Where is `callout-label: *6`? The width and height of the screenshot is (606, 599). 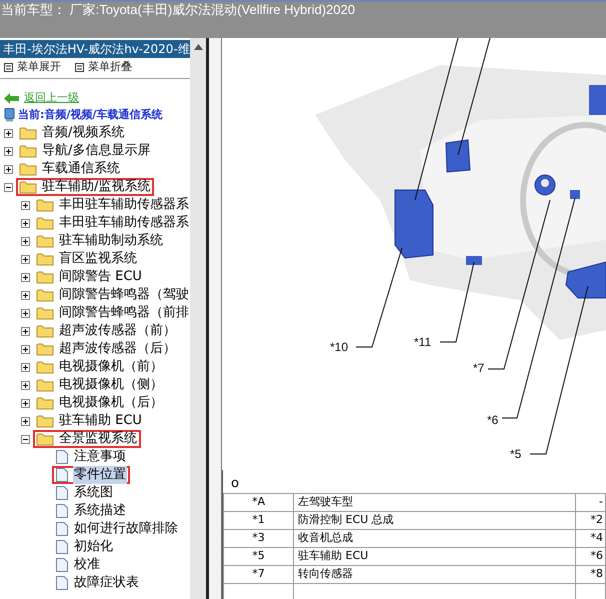
callout-label: *6 is located at coordinates (492, 420).